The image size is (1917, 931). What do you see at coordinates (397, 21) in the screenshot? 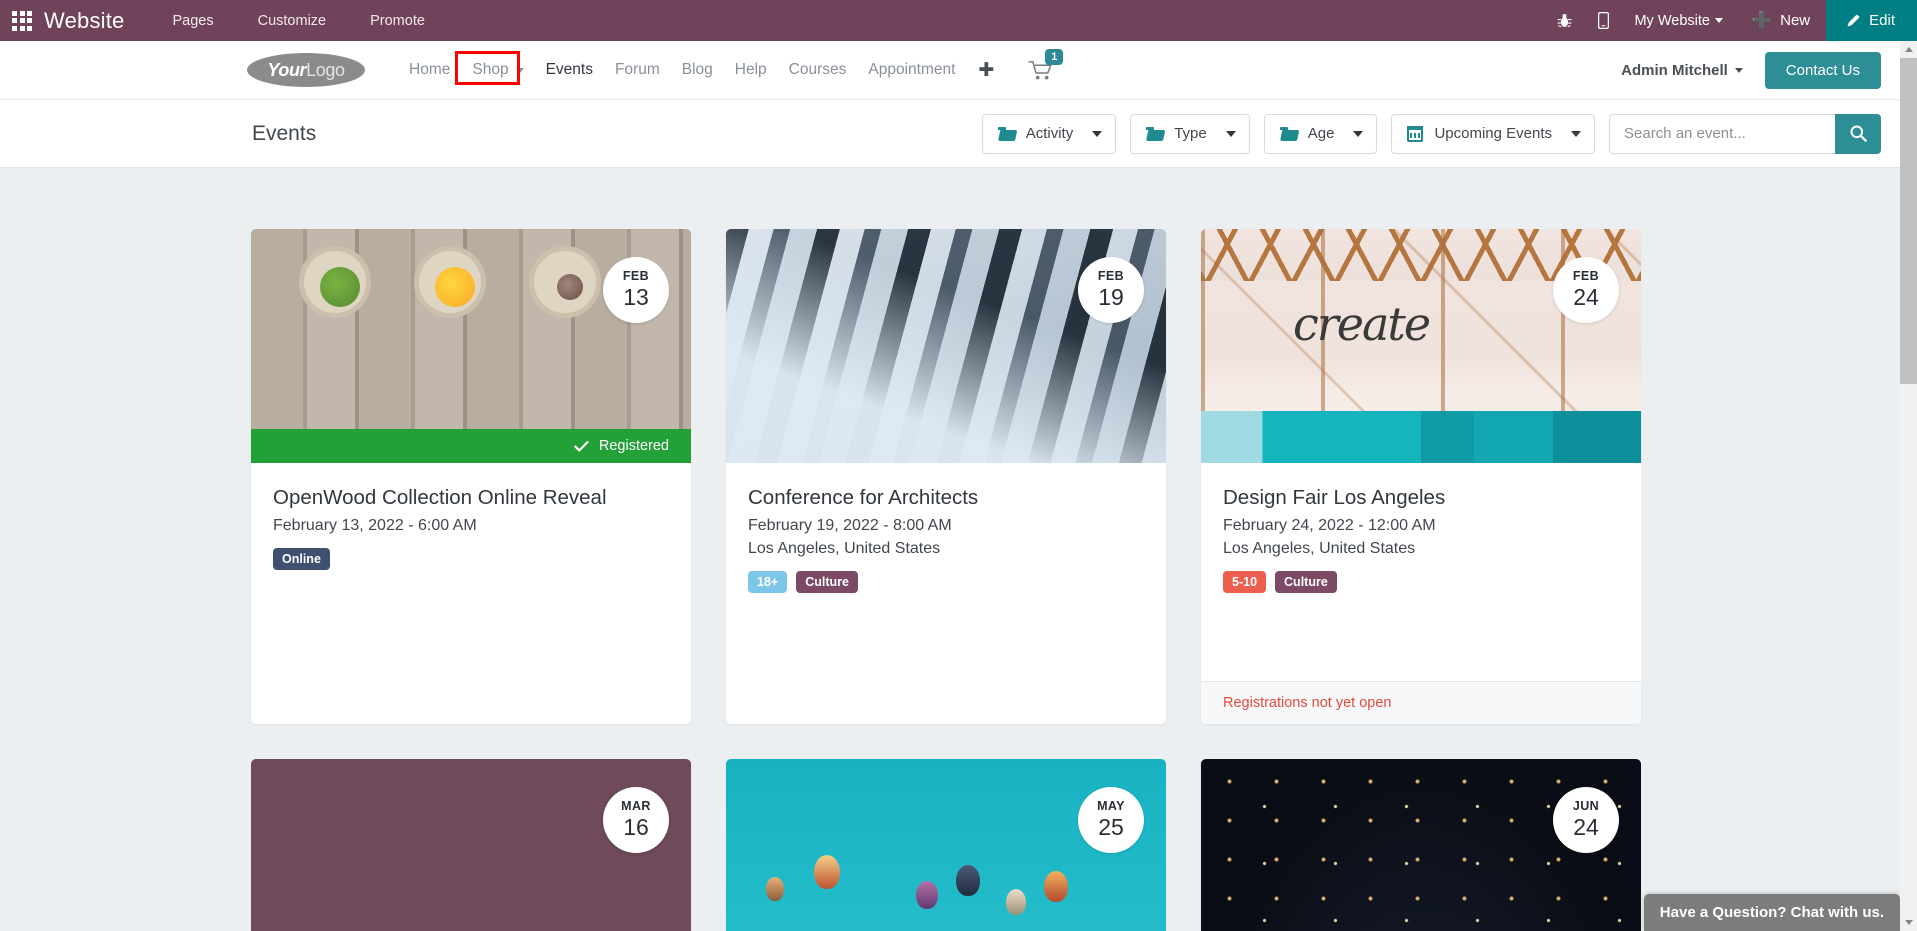
I see `menu-item-promote: Promote` at bounding box center [397, 21].